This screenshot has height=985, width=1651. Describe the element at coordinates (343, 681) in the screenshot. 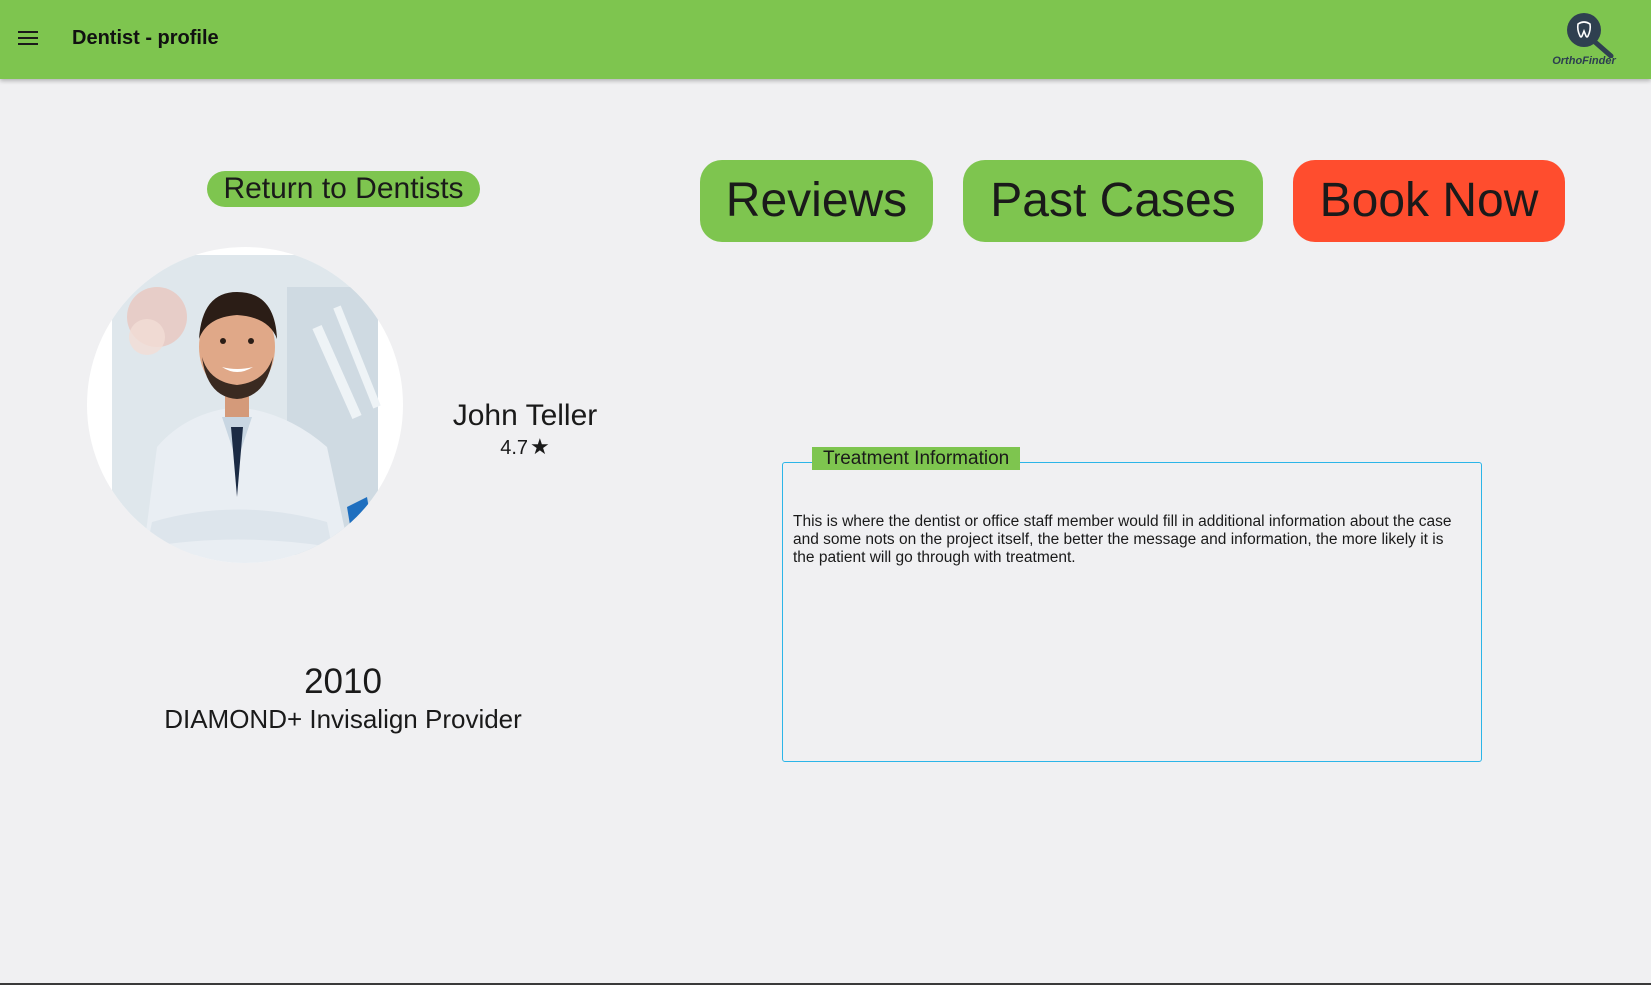

I see `practice-year: 2010` at that location.